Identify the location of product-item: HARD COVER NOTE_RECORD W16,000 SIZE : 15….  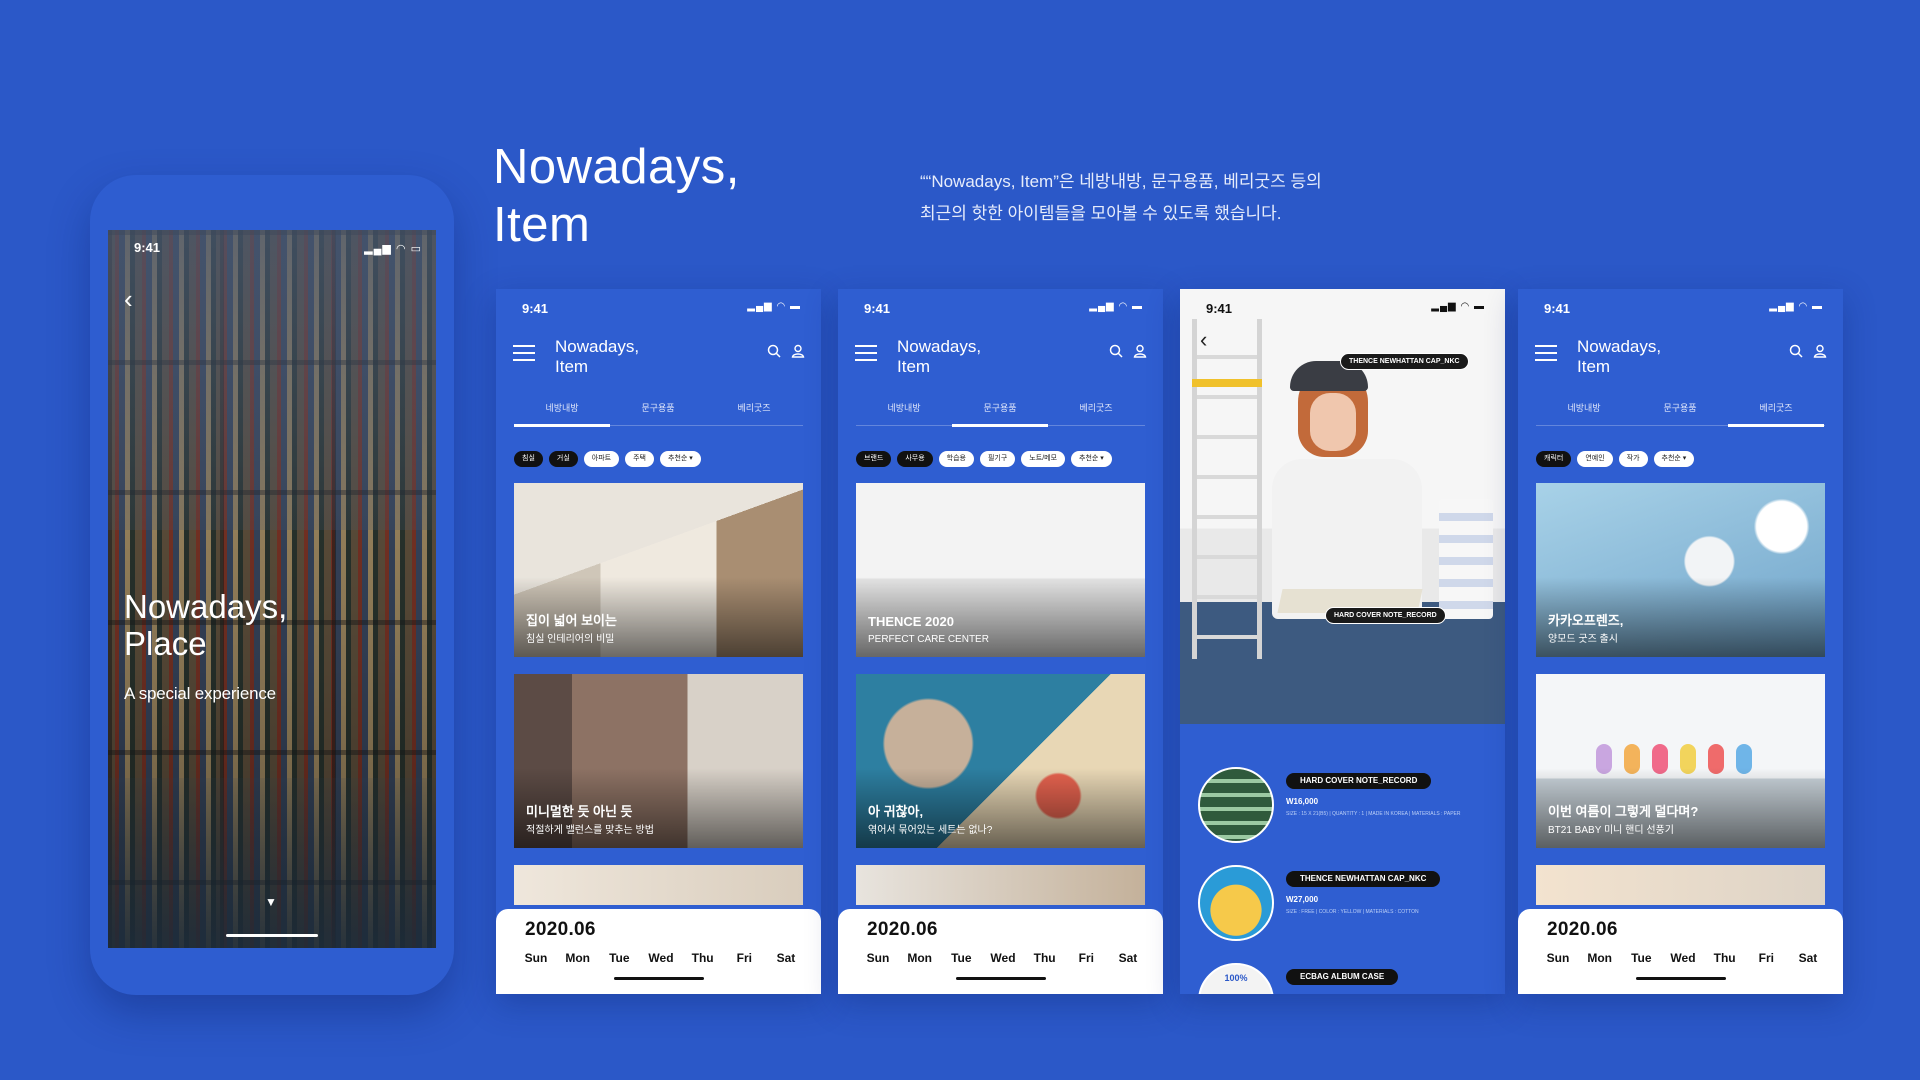
(1348, 807).